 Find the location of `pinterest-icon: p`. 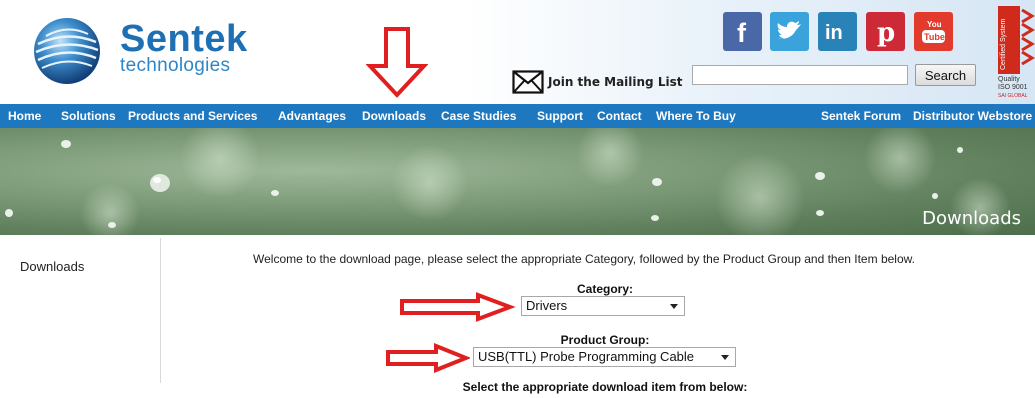

pinterest-icon: p is located at coordinates (885, 31).